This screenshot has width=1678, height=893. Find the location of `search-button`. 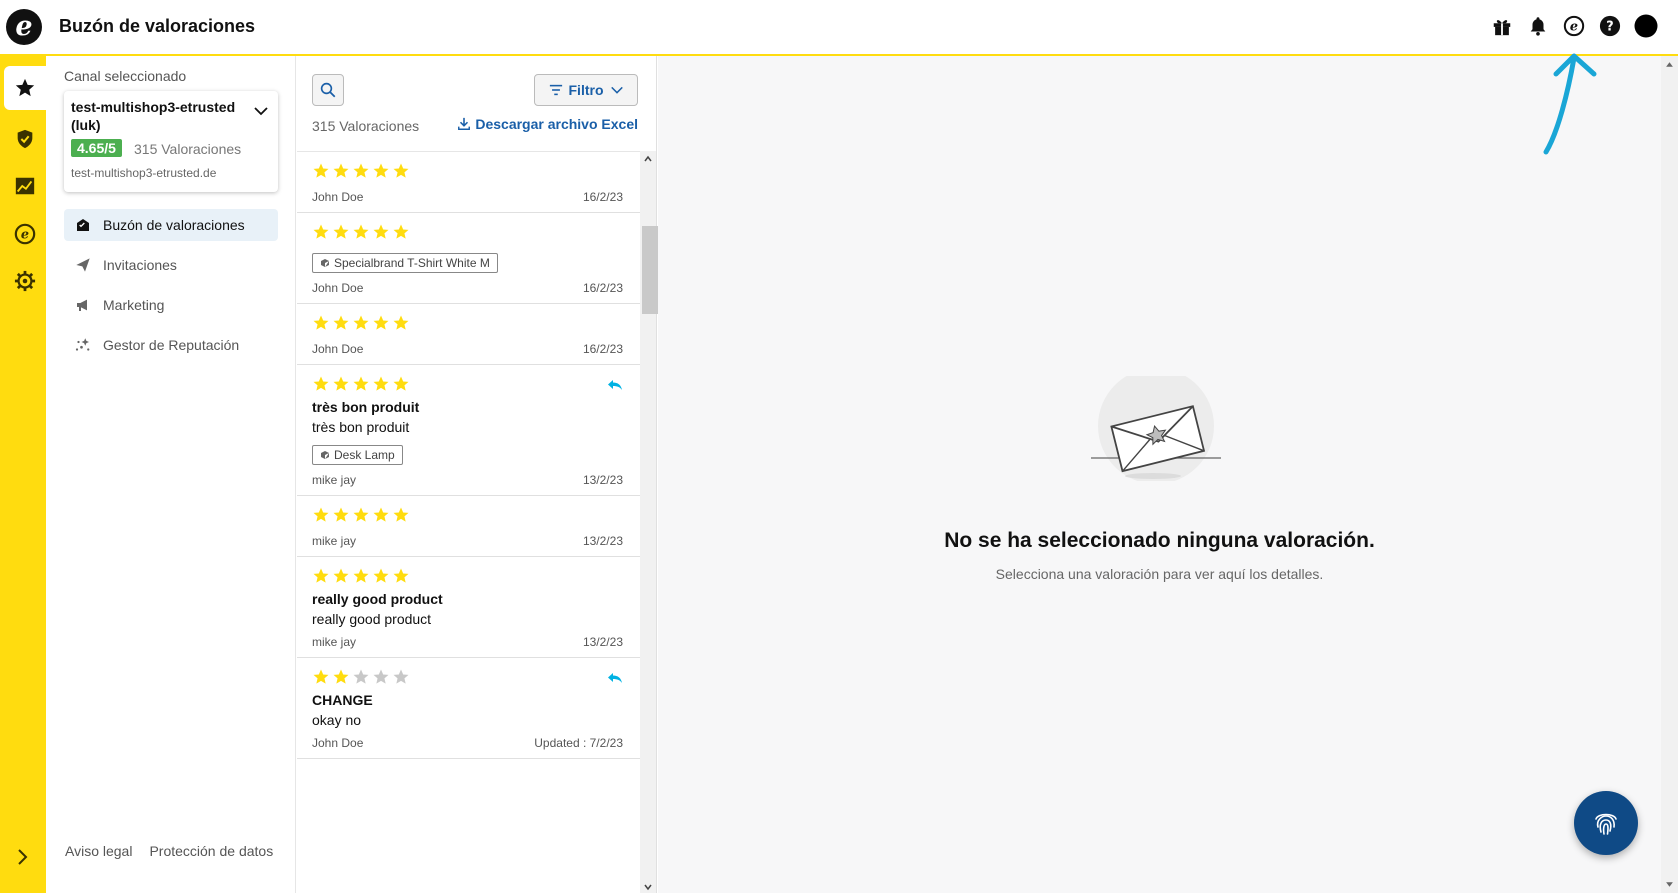

search-button is located at coordinates (328, 90).